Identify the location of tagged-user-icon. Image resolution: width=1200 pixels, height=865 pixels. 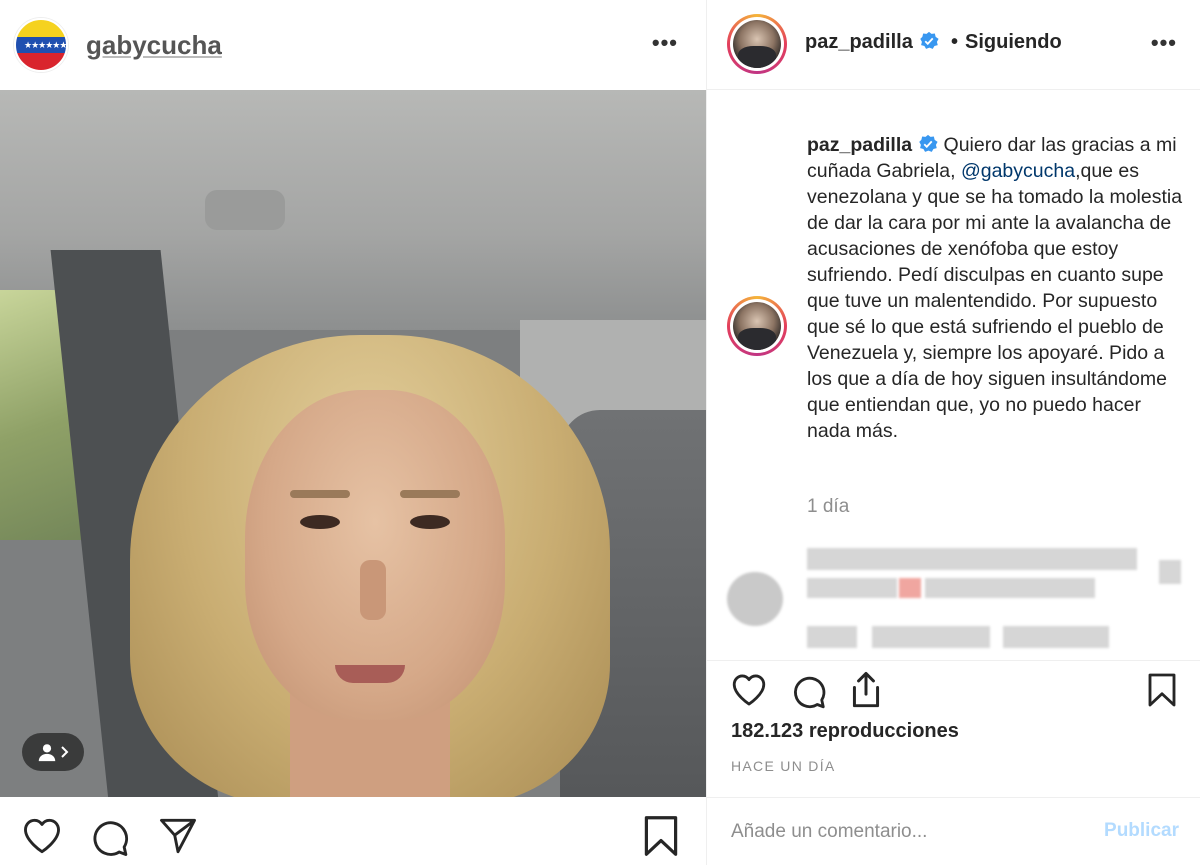
(53, 752).